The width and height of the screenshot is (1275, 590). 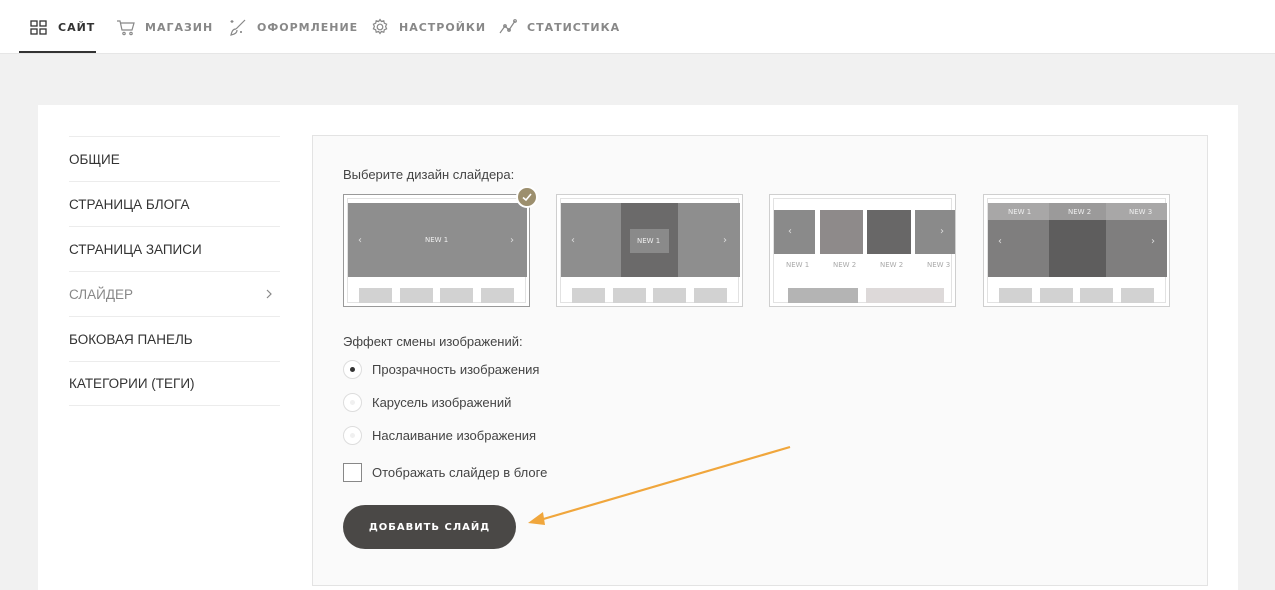 I want to click on design-preview: NEW 1 NEW 2 NEW 3 ‹ ›, so click(x=1077, y=250).